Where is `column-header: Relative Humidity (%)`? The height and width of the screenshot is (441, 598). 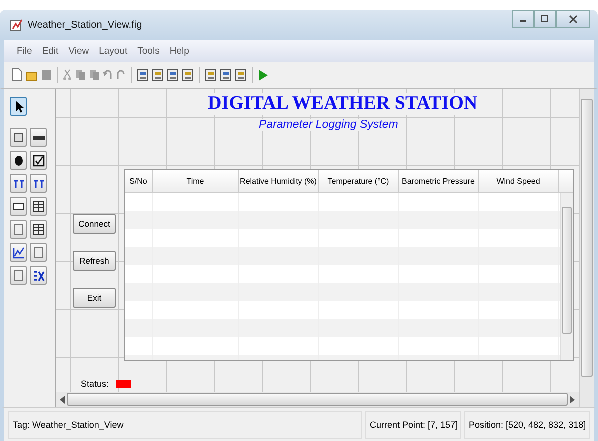 column-header: Relative Humidity (%) is located at coordinates (279, 181).